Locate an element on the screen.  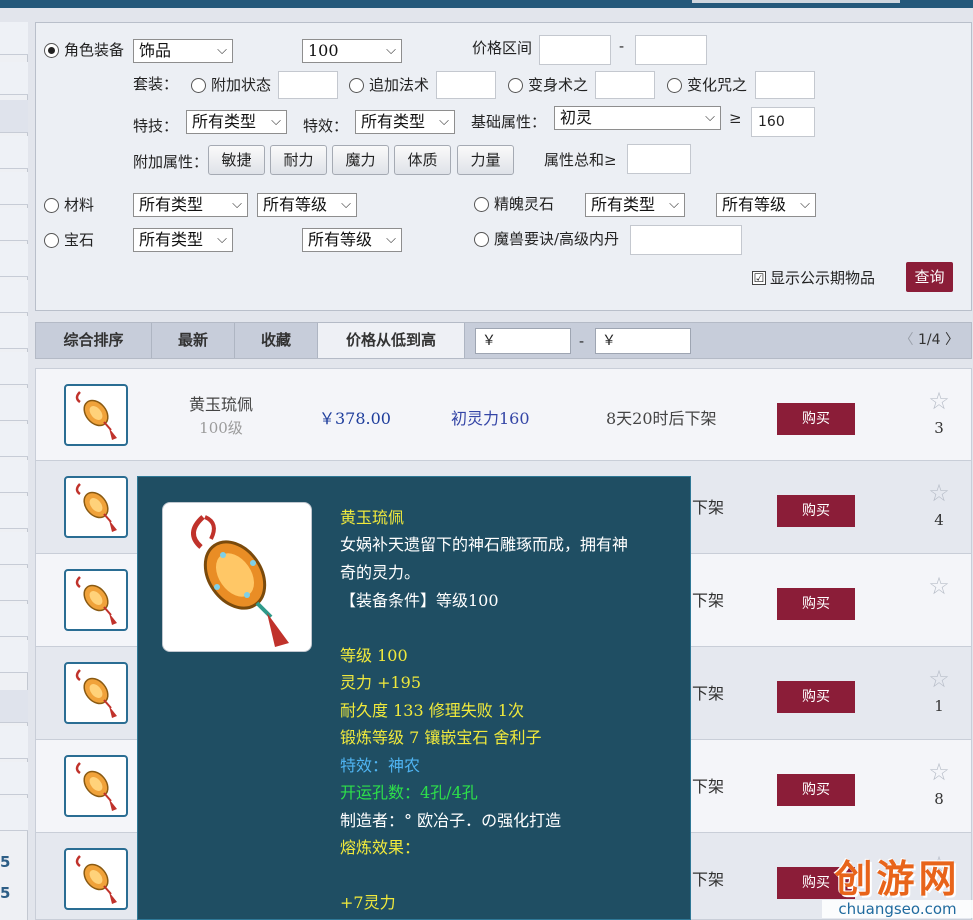
gem-level-select: 所有等级 ⌵ is located at coordinates (352, 240).